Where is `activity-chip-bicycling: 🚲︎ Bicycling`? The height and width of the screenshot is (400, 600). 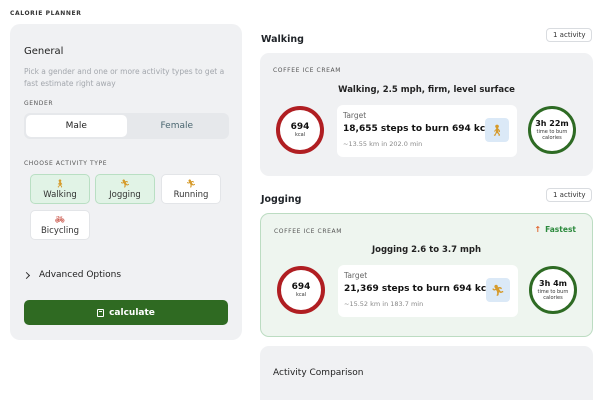 activity-chip-bicycling: 🚲︎ Bicycling is located at coordinates (60, 225).